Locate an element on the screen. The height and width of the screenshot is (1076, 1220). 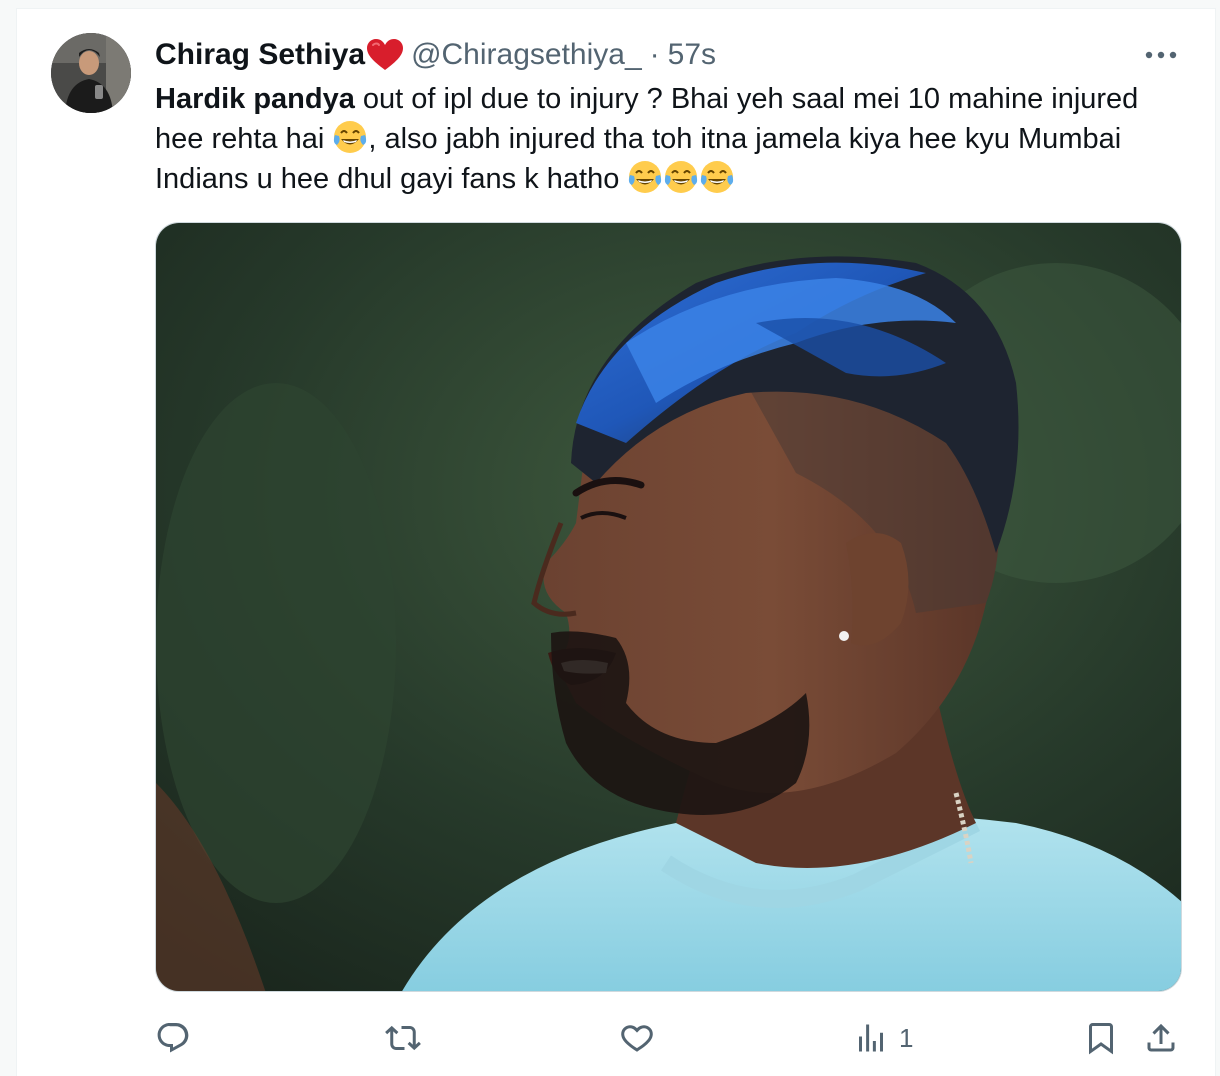
avatar is located at coordinates (91, 73).